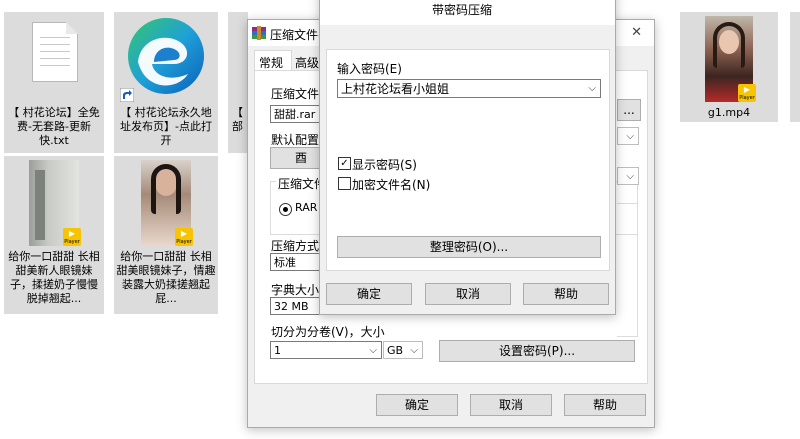 This screenshot has width=800, height=439. What do you see at coordinates (326, 350) in the screenshot?
I see `split-size-input: 1 ⌵` at bounding box center [326, 350].